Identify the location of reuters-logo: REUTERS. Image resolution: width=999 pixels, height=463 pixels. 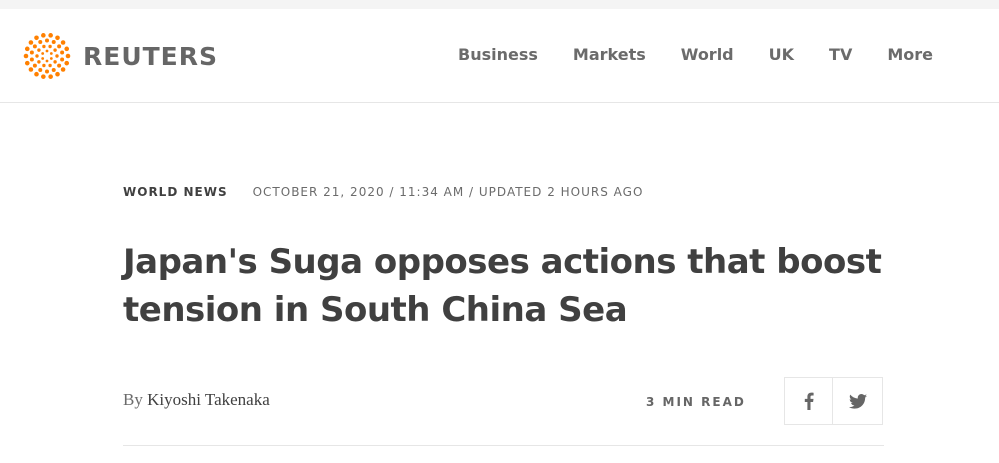
(120, 56).